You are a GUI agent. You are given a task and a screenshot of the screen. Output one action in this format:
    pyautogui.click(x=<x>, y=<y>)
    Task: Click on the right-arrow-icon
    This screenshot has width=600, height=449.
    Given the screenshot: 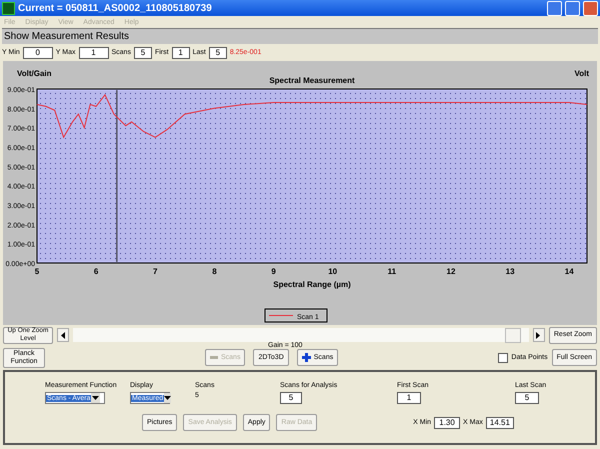 What is the action you would take?
    pyautogui.click(x=538, y=335)
    